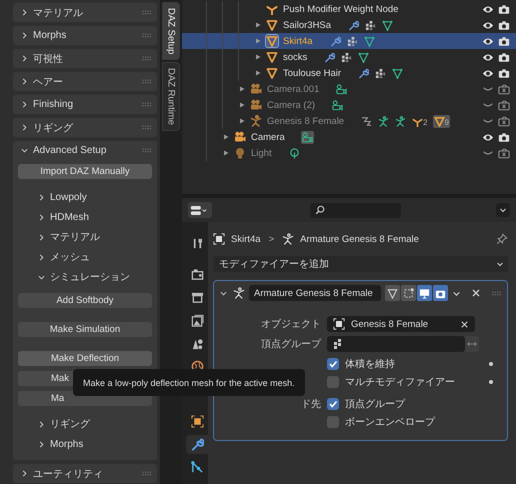  What do you see at coordinates (268, 137) in the screenshot?
I see `object-name: Camera` at bounding box center [268, 137].